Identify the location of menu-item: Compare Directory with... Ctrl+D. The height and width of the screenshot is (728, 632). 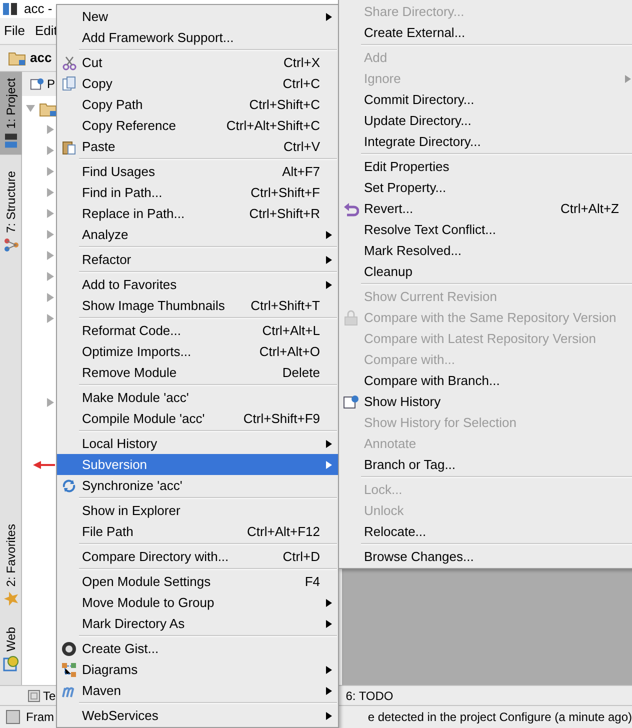
(197, 556).